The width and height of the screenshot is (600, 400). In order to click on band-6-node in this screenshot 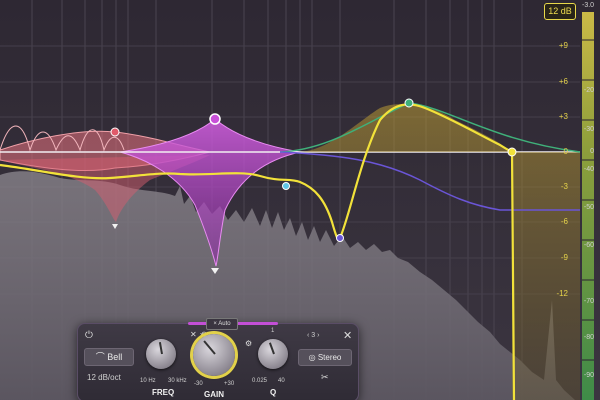, I will do `click(340, 238)`.